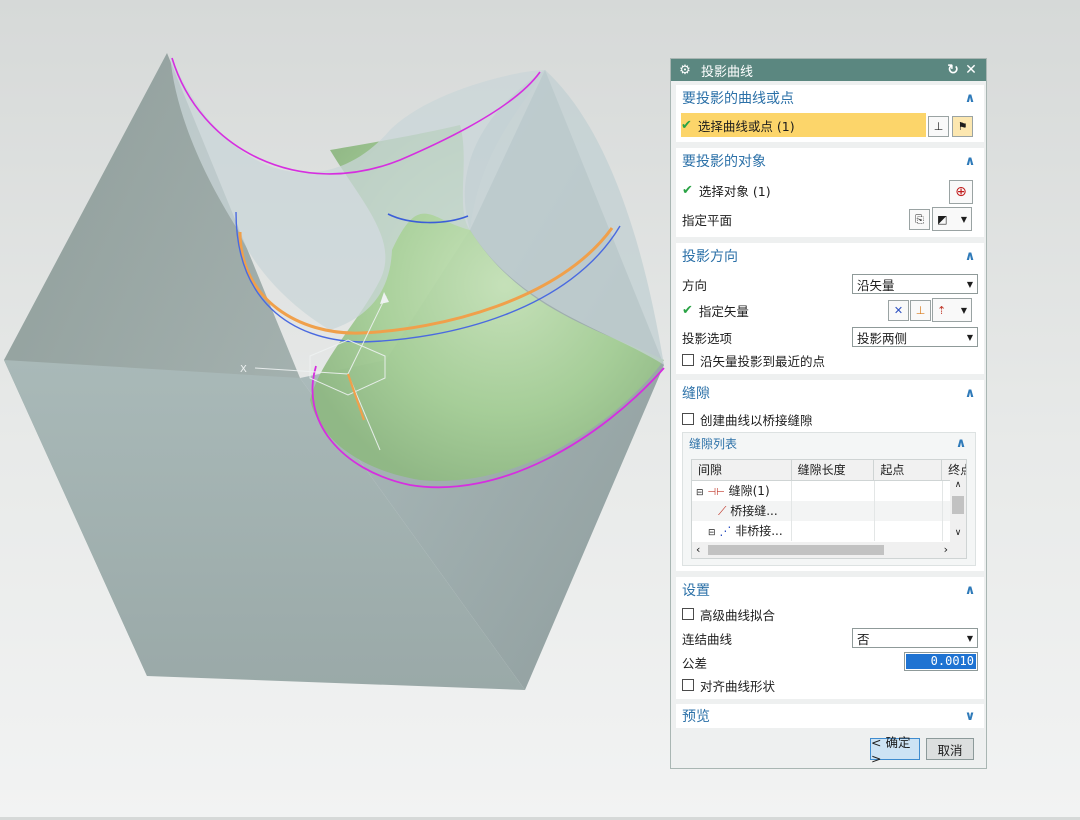 The width and height of the screenshot is (1080, 820). Describe the element at coordinates (920, 310) in the screenshot. I see `vector-dialog-icon: ⊥` at that location.